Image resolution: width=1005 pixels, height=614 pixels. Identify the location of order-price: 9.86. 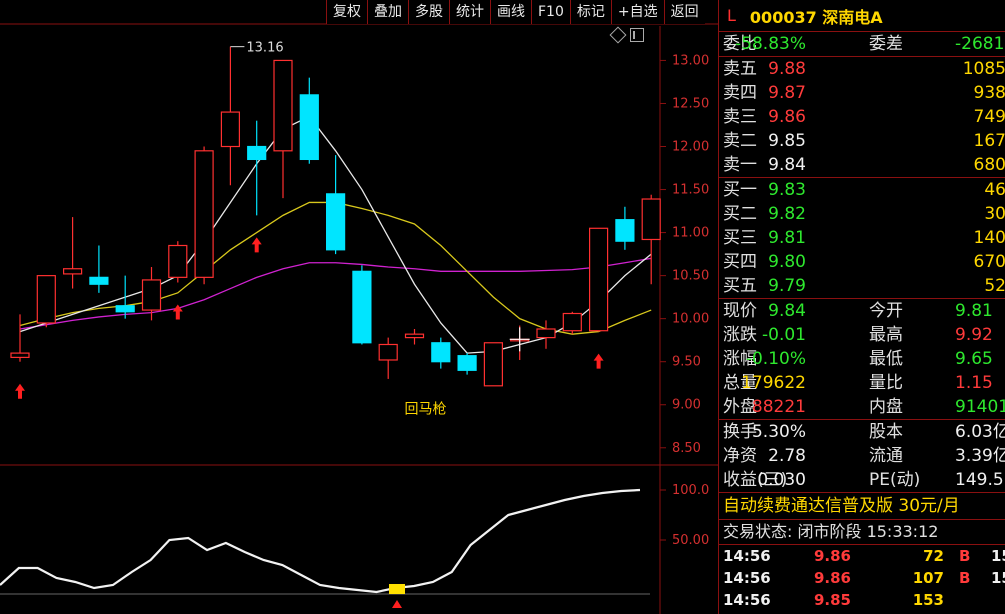
(787, 117).